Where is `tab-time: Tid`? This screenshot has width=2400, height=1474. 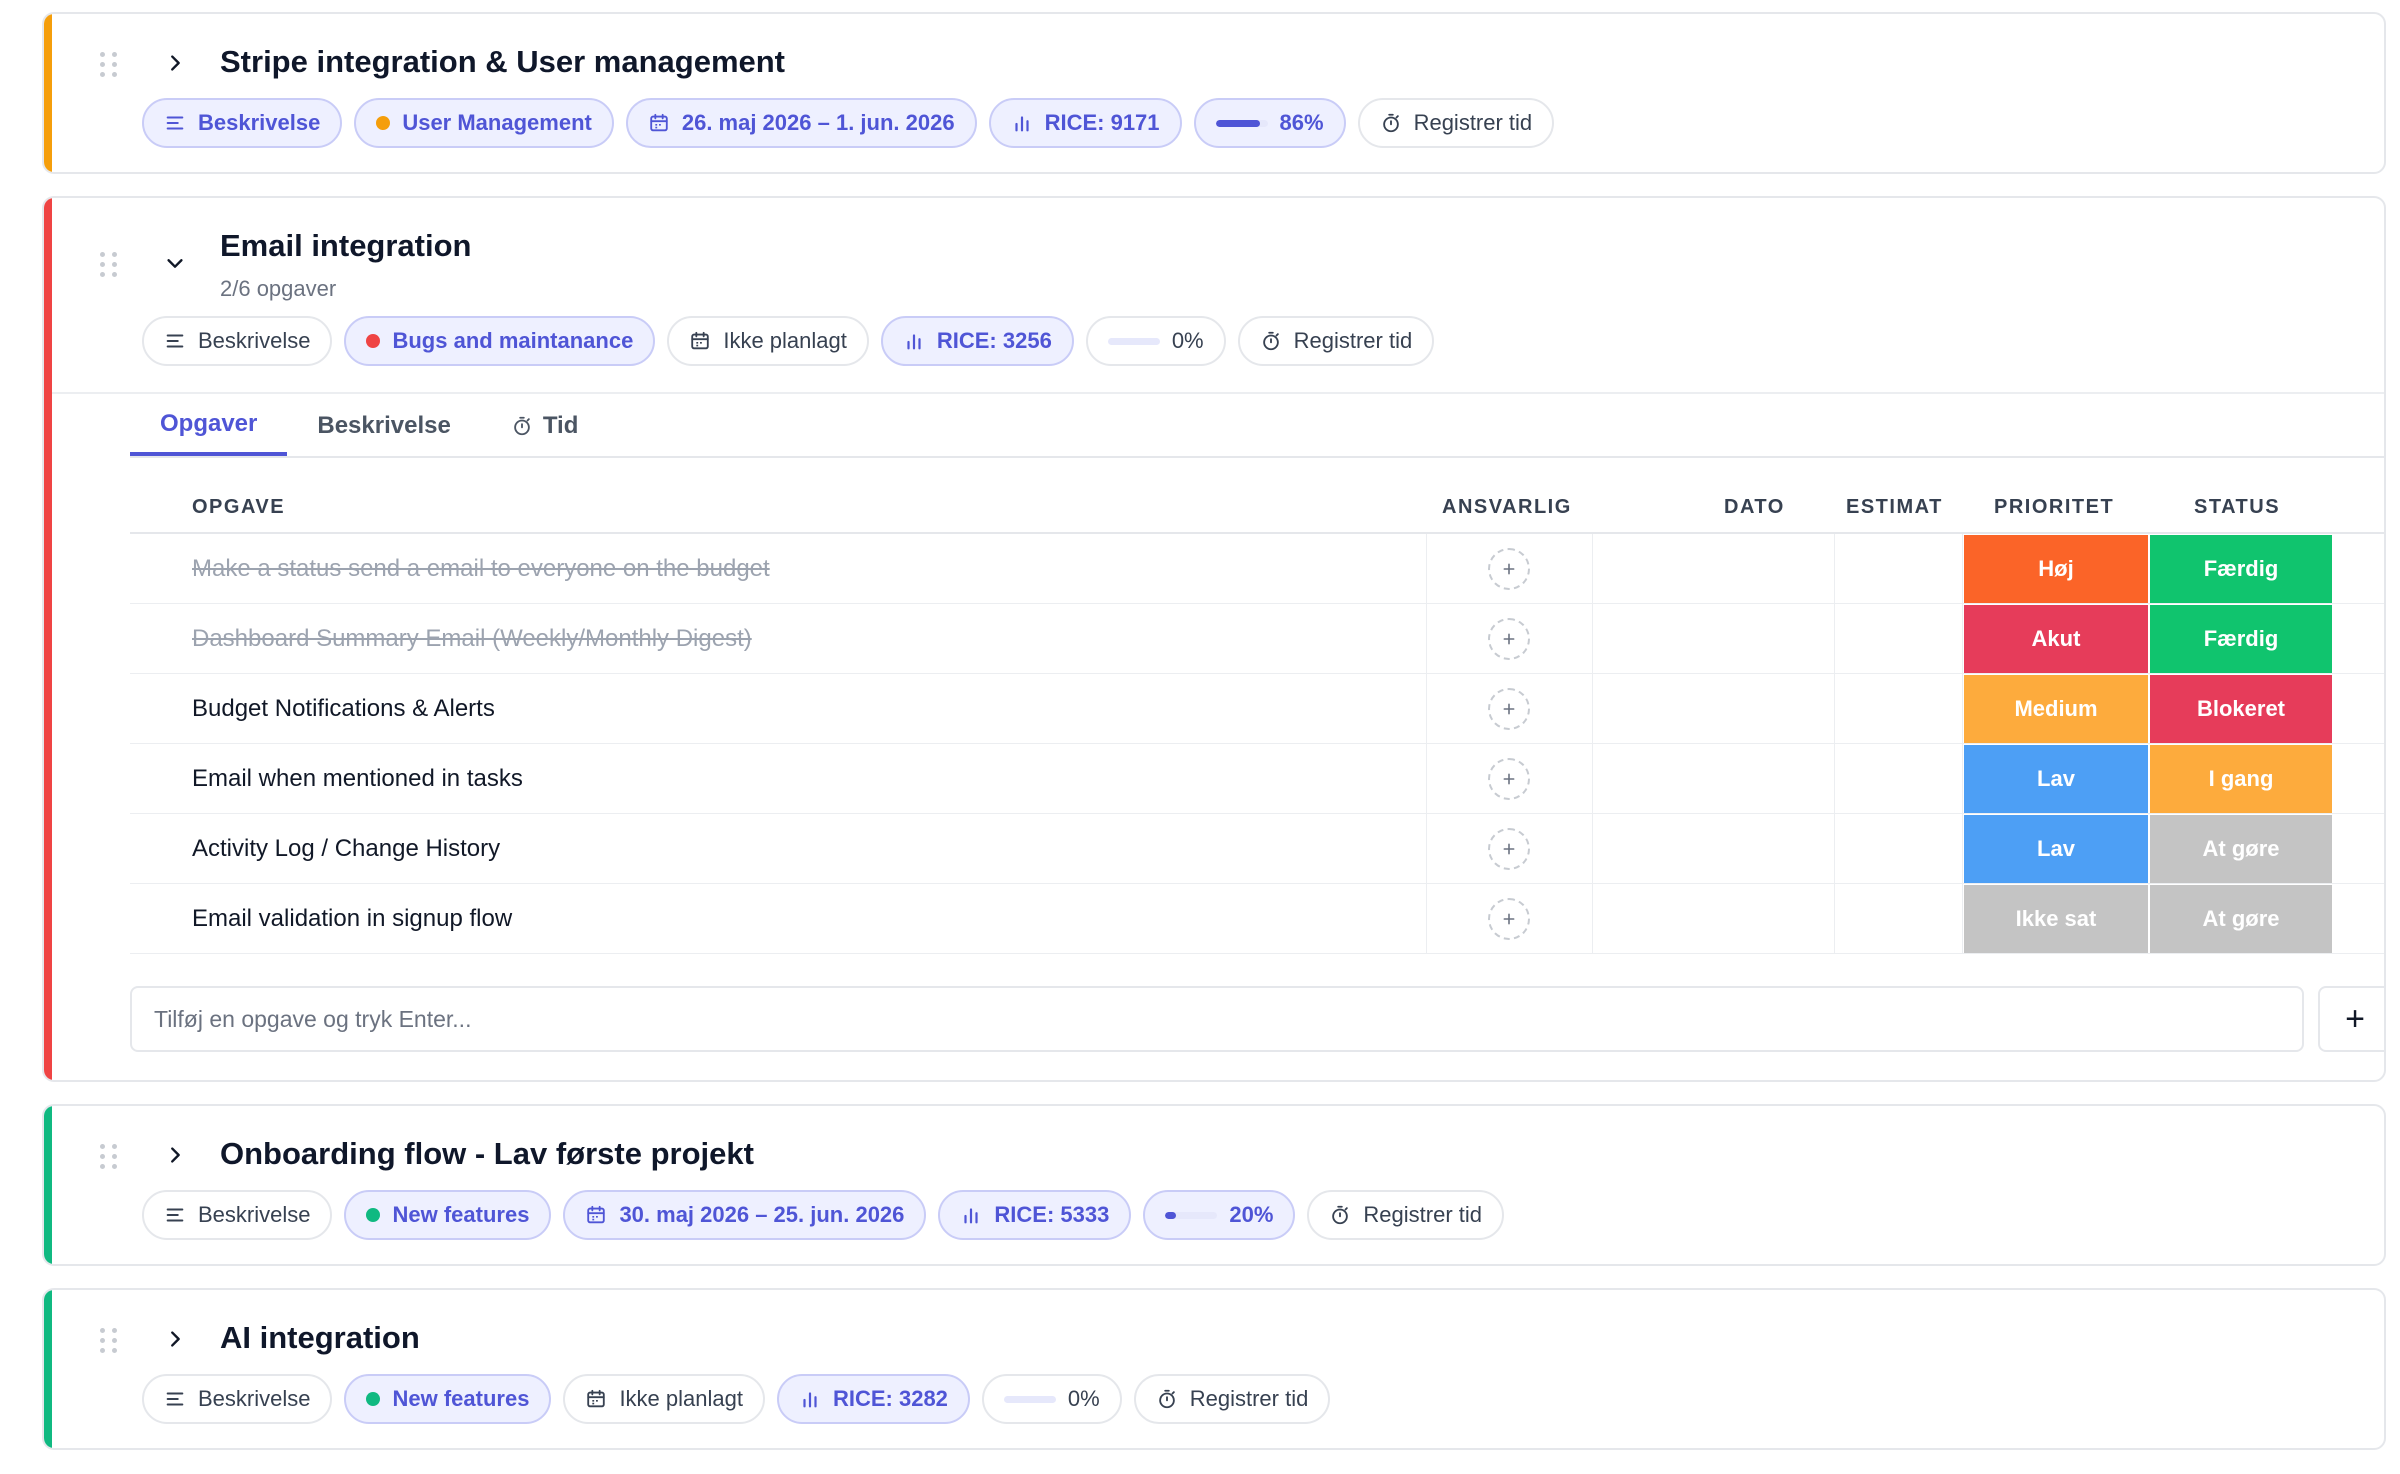 tab-time: Tid is located at coordinates (545, 426).